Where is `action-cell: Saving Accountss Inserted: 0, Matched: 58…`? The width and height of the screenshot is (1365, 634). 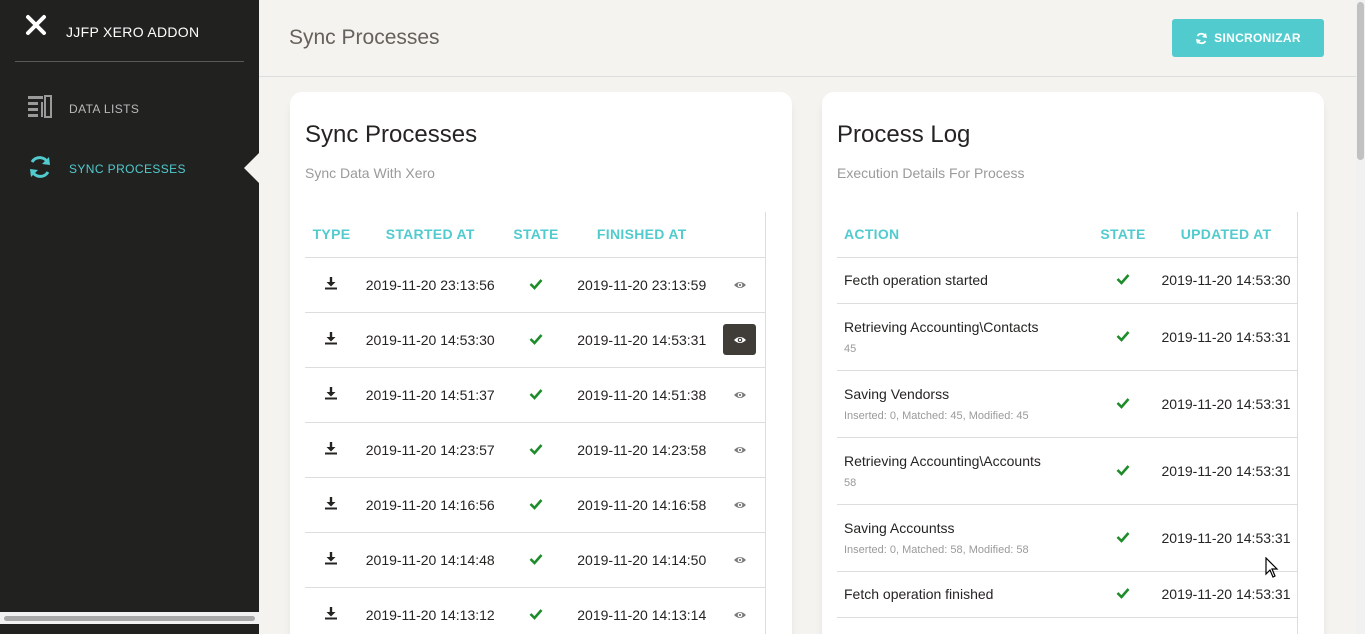 action-cell: Saving Accountss Inserted: 0, Matched: 58… is located at coordinates (964, 538).